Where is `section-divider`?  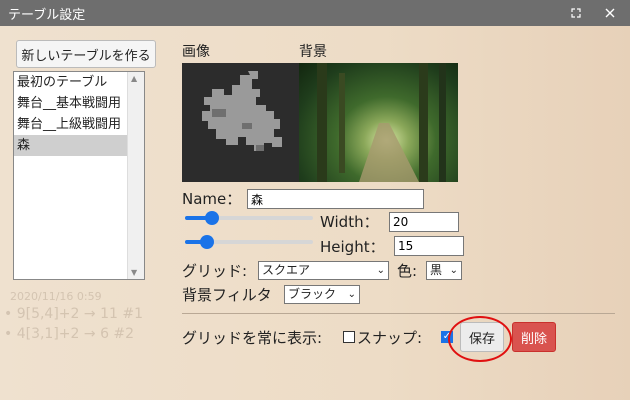
section-divider is located at coordinates (398, 313).